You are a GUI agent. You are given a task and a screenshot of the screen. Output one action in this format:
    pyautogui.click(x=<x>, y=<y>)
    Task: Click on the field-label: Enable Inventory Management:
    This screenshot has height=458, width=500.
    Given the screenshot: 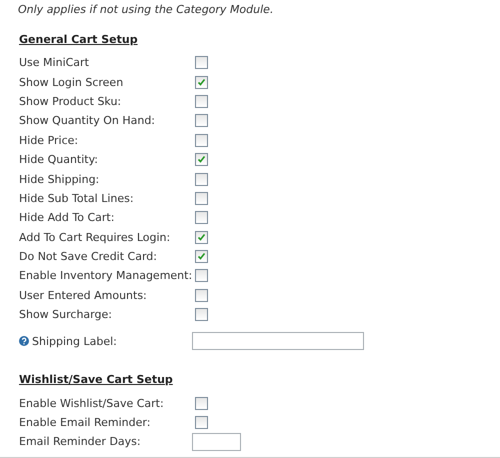 What is the action you would take?
    pyautogui.click(x=106, y=275)
    